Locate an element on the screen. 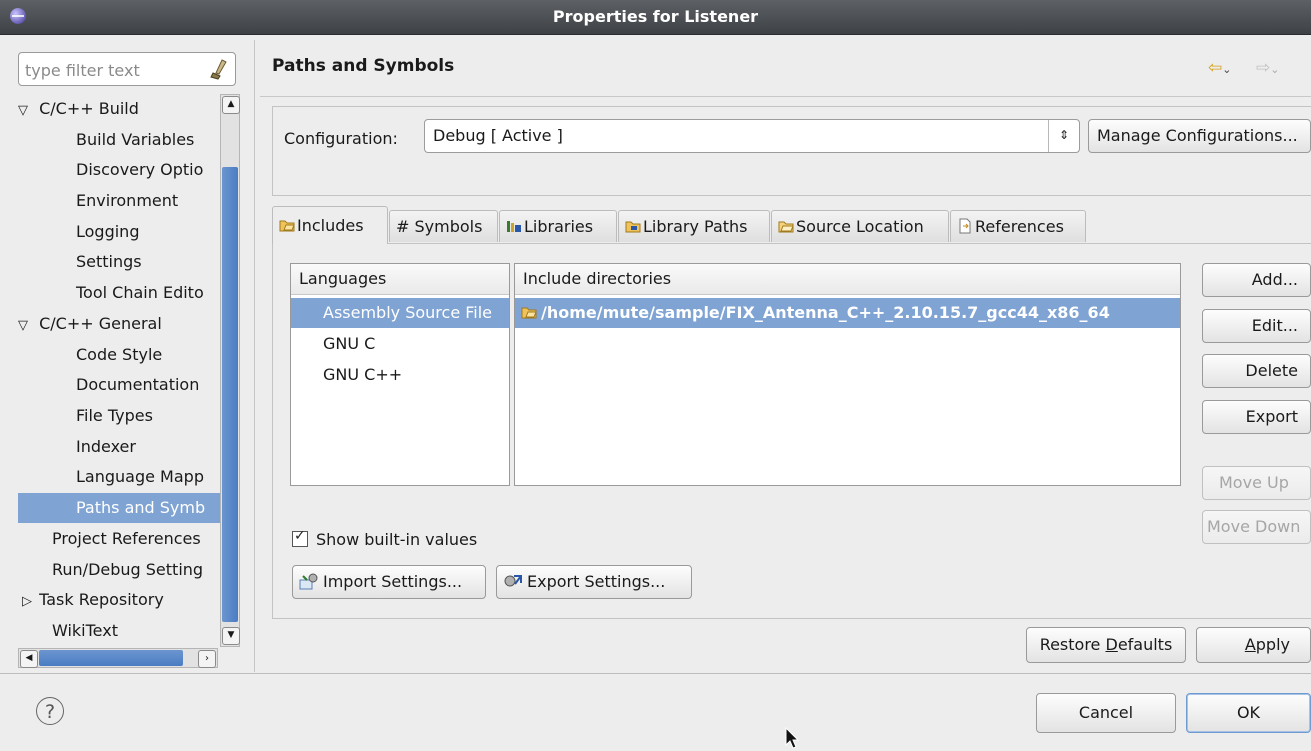  page-title: Paths and Symbols is located at coordinates (363, 66).